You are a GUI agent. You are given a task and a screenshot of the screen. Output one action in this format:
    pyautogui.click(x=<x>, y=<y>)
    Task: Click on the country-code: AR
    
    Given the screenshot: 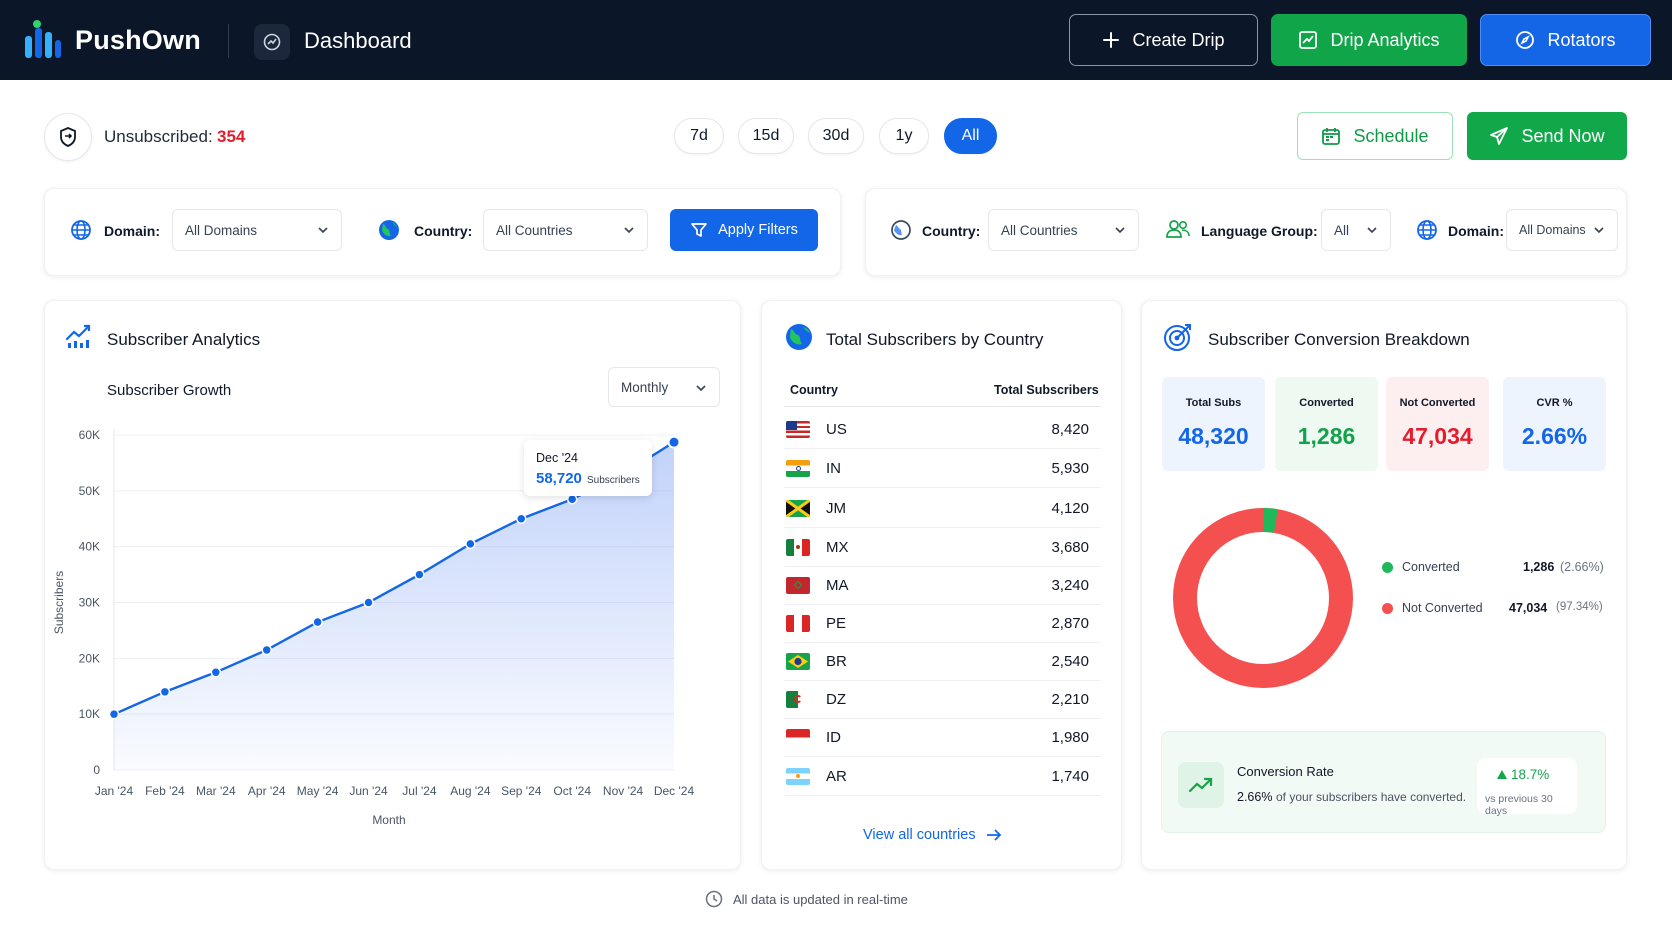 What is the action you would take?
    pyautogui.click(x=836, y=776)
    